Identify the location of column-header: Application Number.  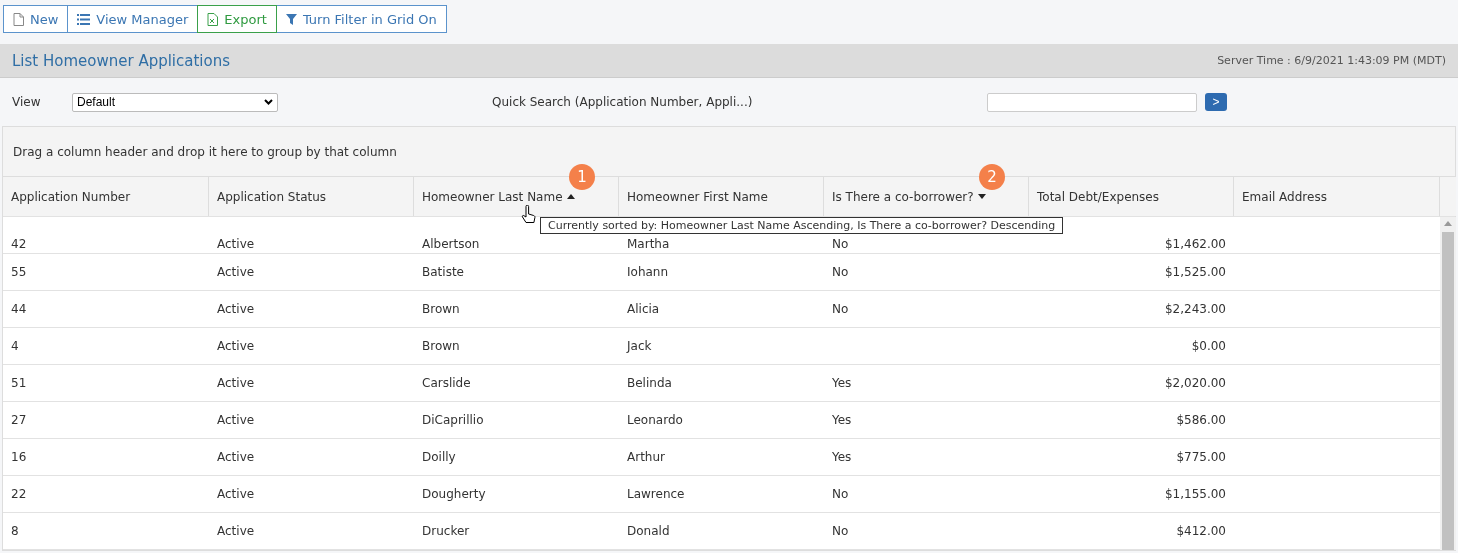
(106, 196).